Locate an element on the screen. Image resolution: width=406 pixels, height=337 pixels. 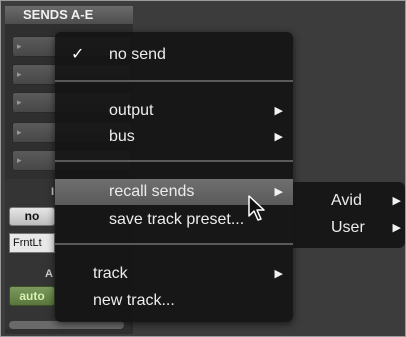
submenu-item-label: Avid is located at coordinates (346, 200).